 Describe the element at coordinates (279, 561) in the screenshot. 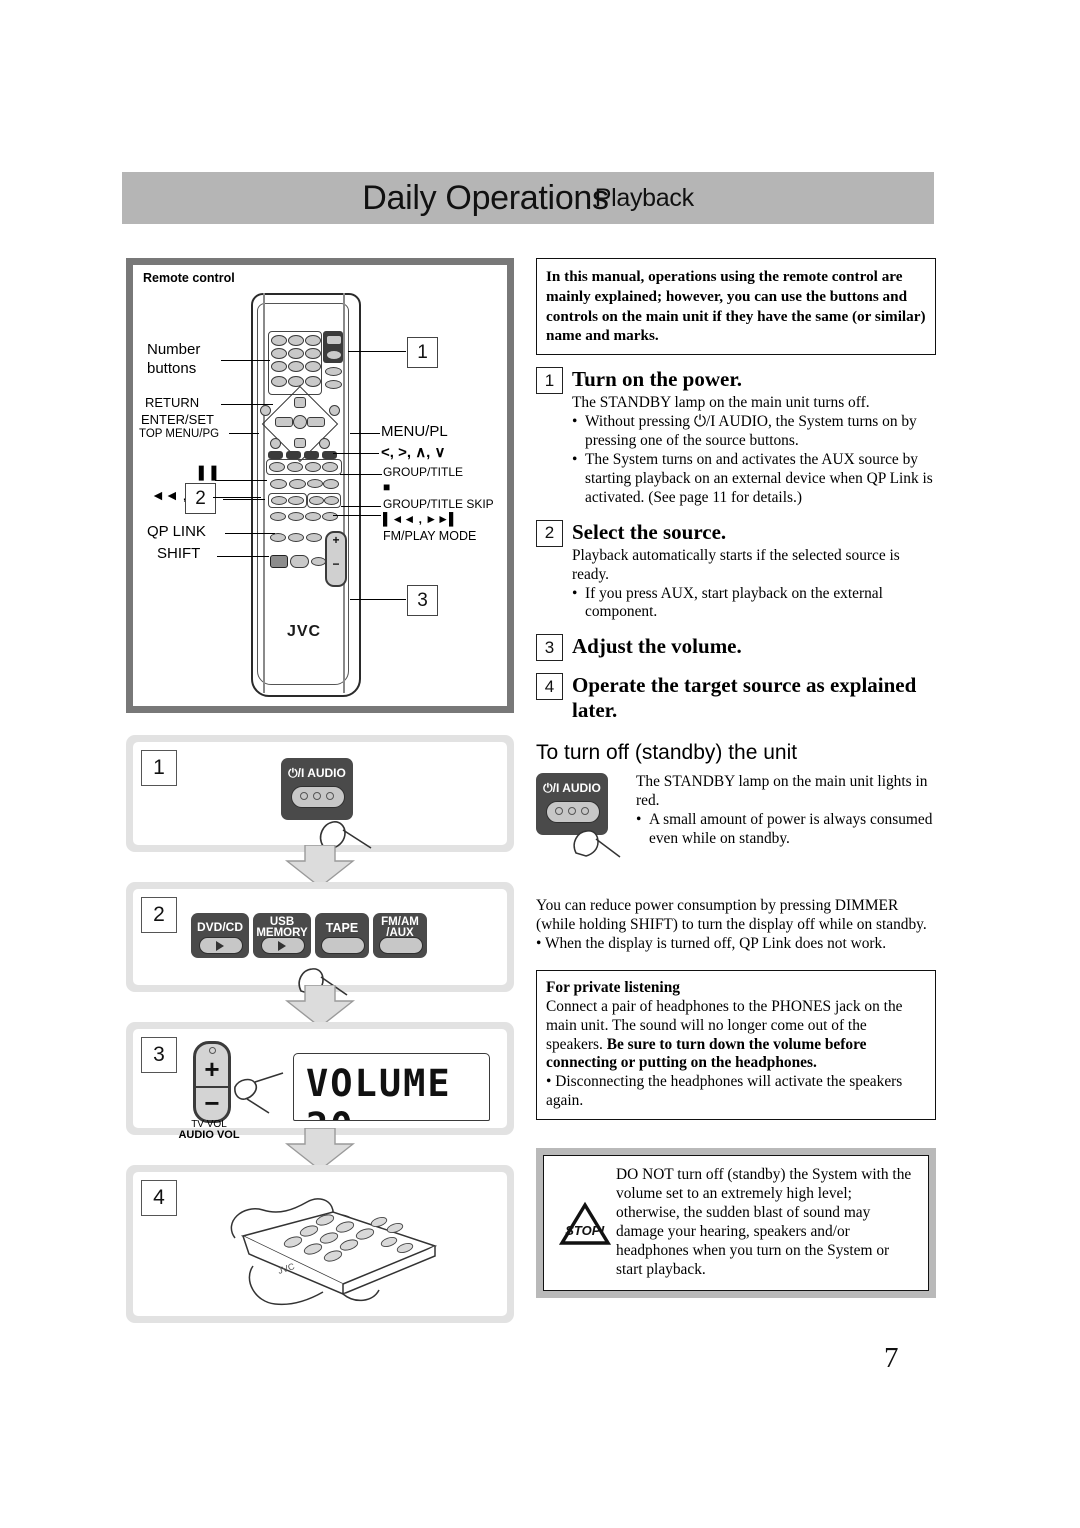

I see `shift-button` at that location.